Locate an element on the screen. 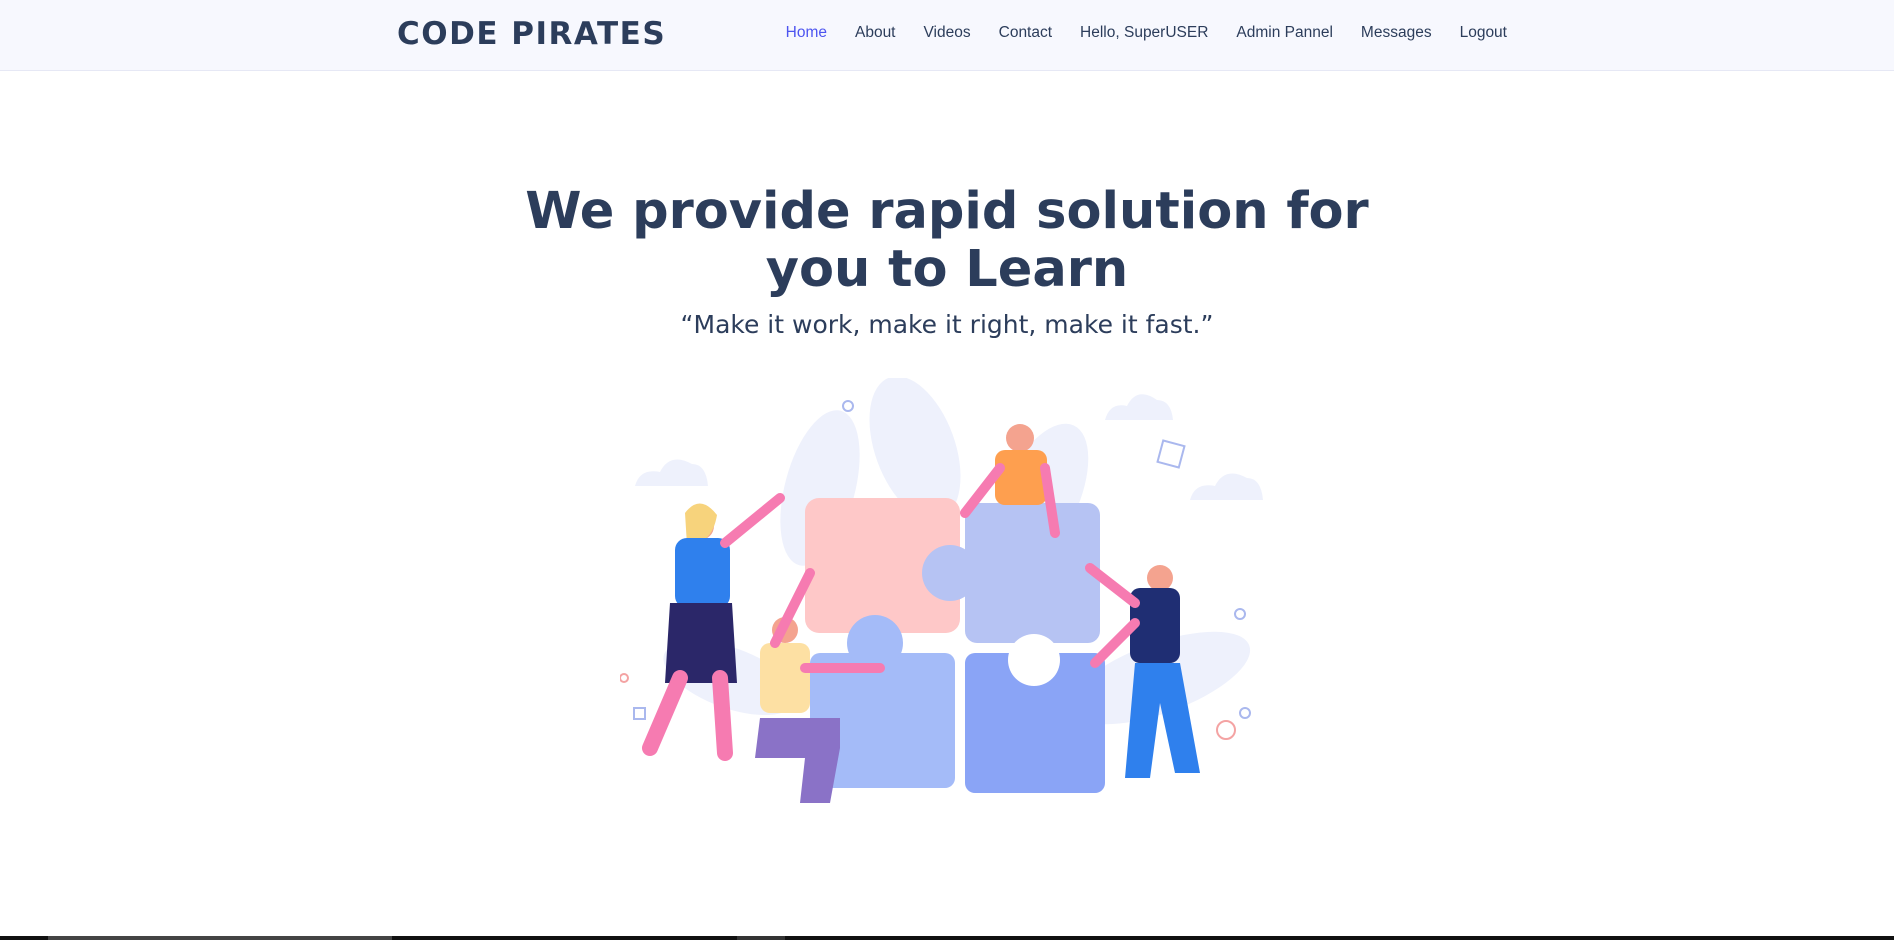  nav-admin-panel: Admin Pannel is located at coordinates (1284, 33).